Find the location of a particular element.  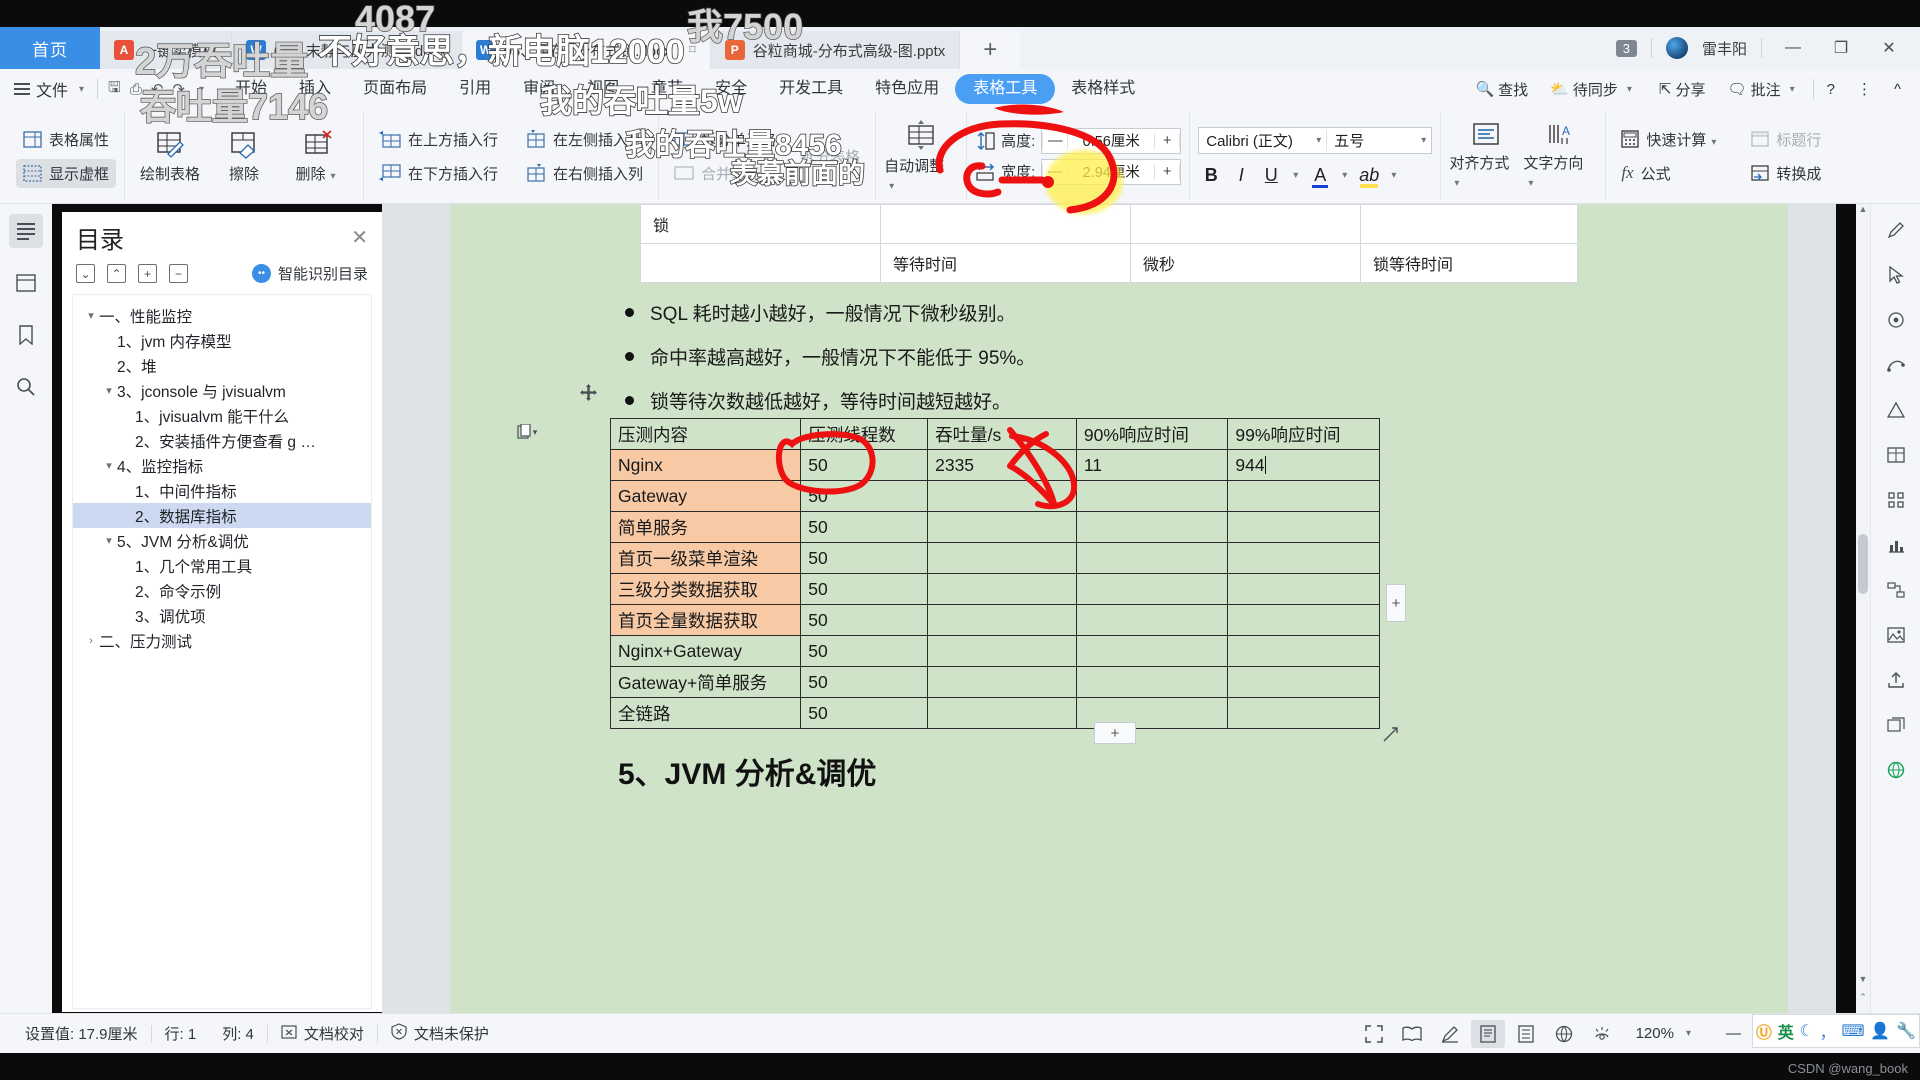

image-icon is located at coordinates (1896, 635).